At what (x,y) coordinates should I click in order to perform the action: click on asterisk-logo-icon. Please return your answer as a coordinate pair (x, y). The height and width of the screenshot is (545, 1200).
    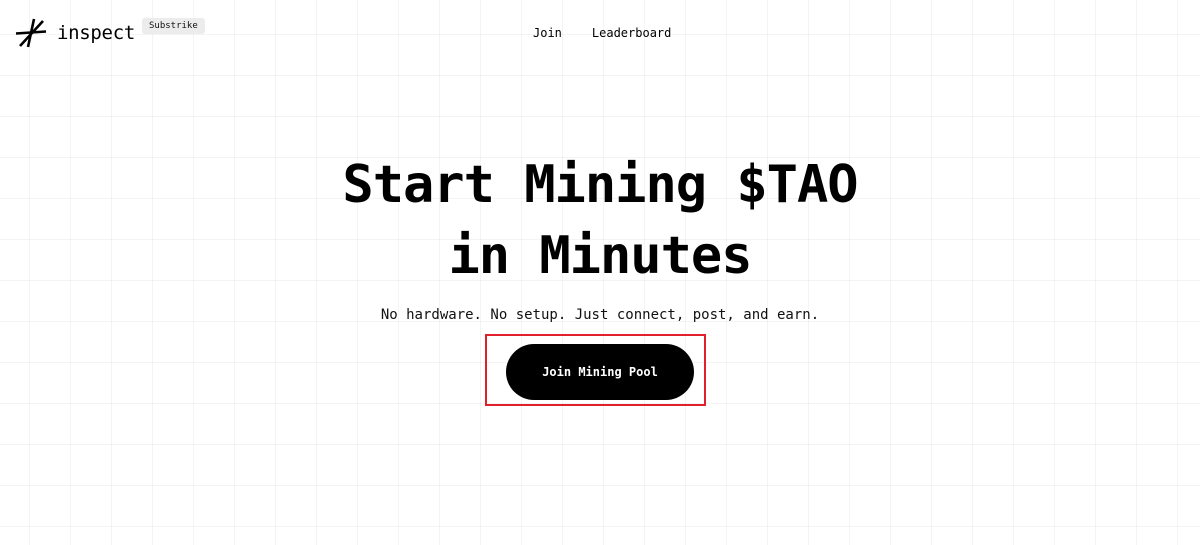
    Looking at the image, I should click on (31, 33).